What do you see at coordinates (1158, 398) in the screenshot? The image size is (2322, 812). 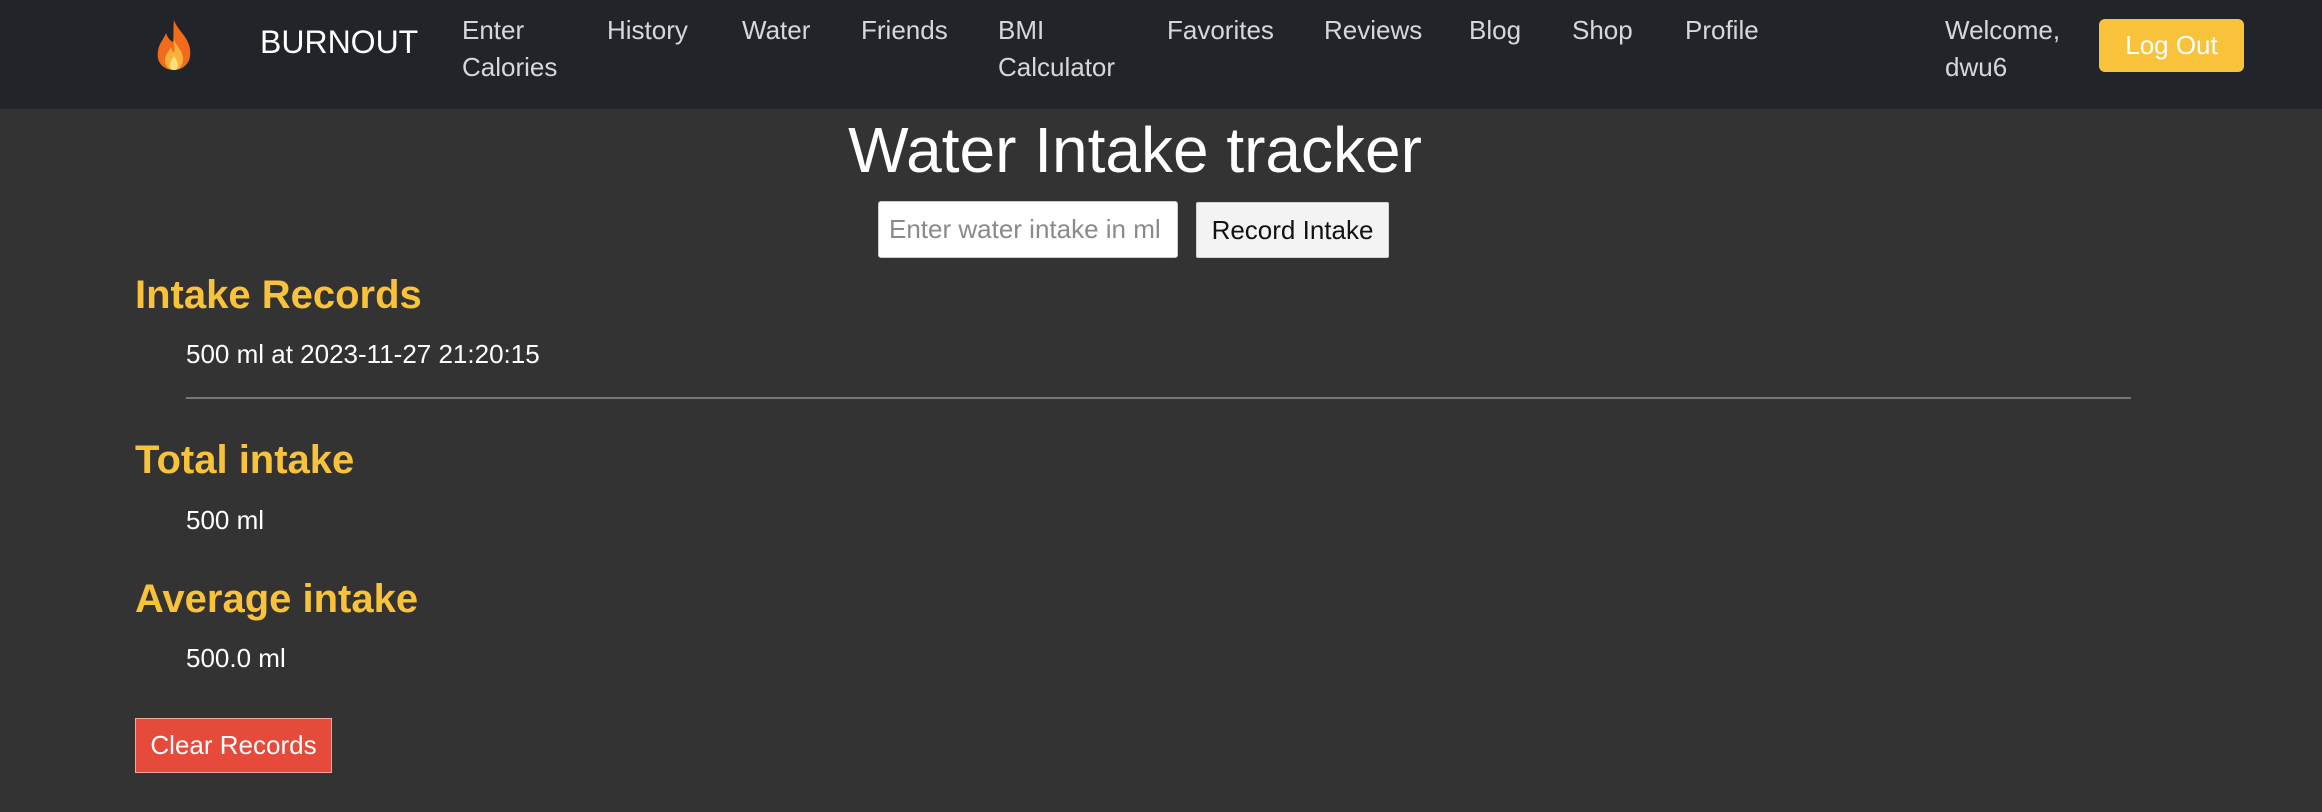 I see `records-divider` at bounding box center [1158, 398].